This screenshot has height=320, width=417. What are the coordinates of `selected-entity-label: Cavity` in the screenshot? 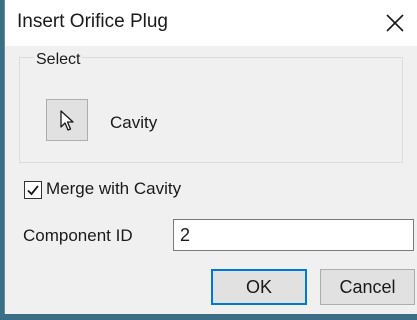 It's located at (134, 122).